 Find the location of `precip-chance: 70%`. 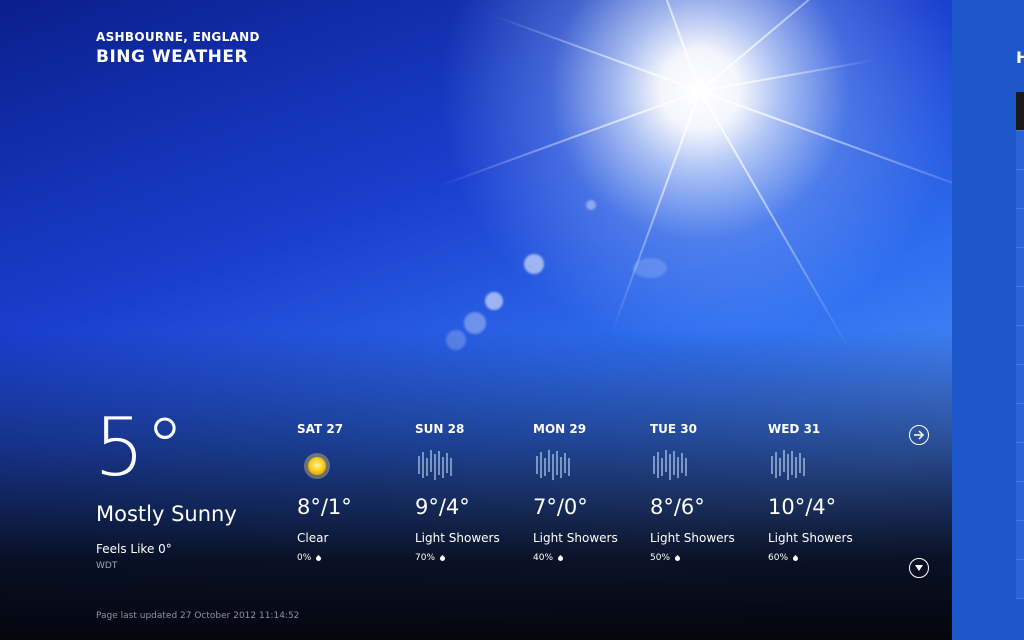

precip-chance: 70% is located at coordinates (470, 558).